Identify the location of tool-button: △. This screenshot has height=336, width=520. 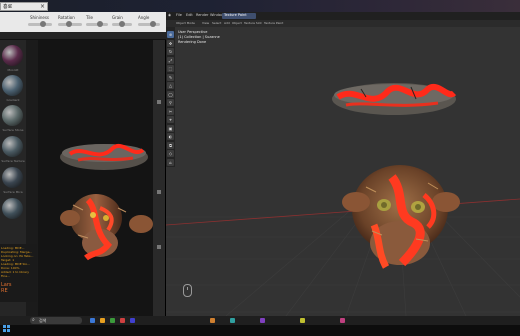
(170, 85).